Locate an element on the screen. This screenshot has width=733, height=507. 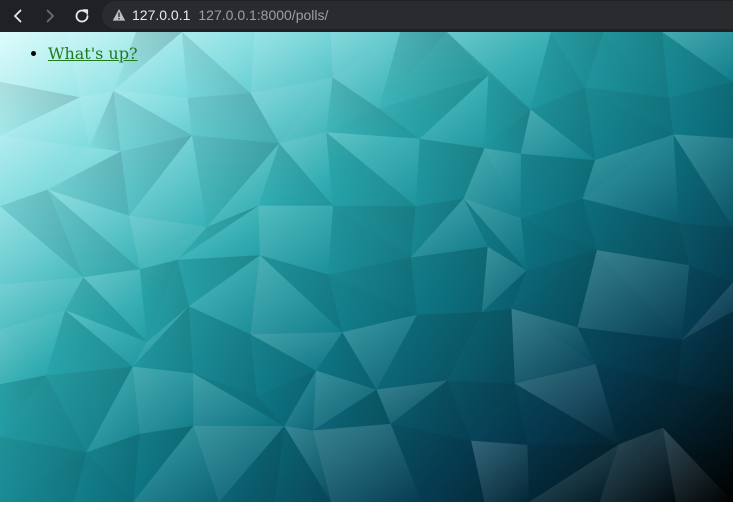
reload-button is located at coordinates (82, 16).